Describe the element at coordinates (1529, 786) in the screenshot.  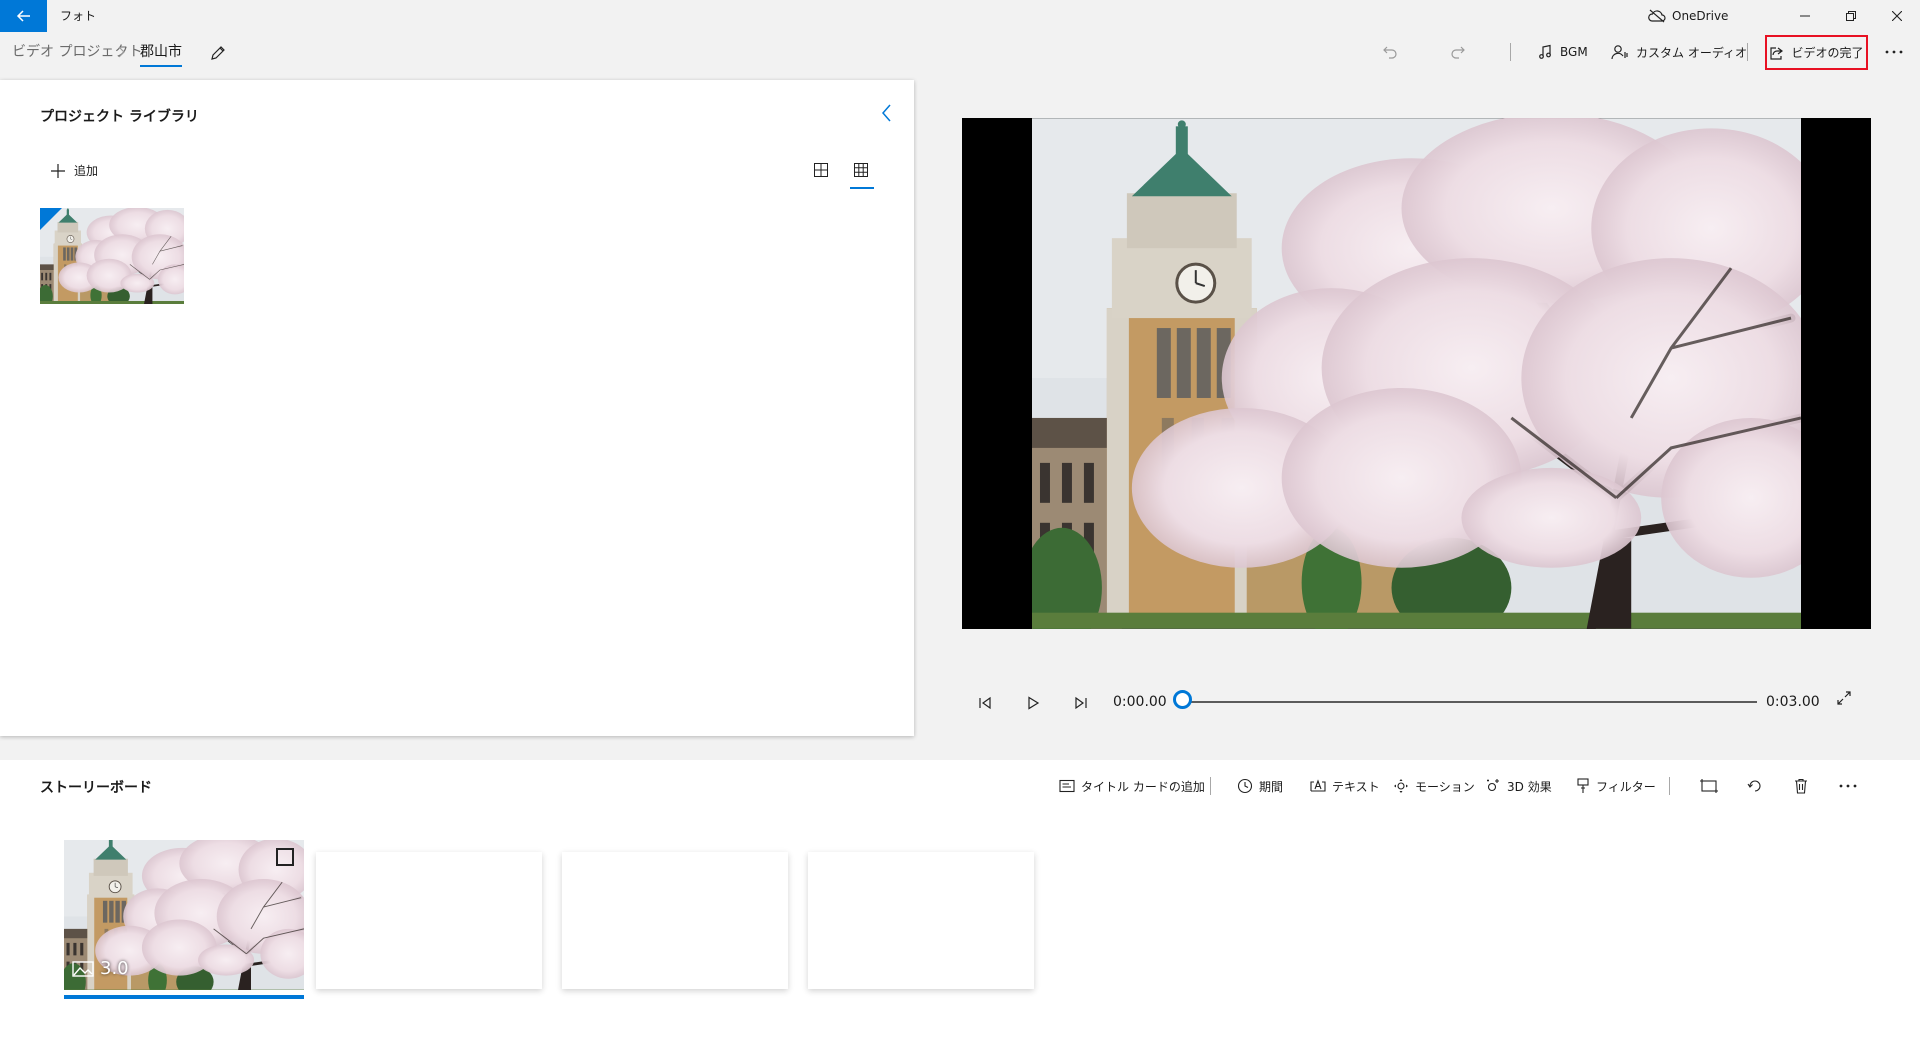
I see `3d-effects-label: 3D 効果` at that location.